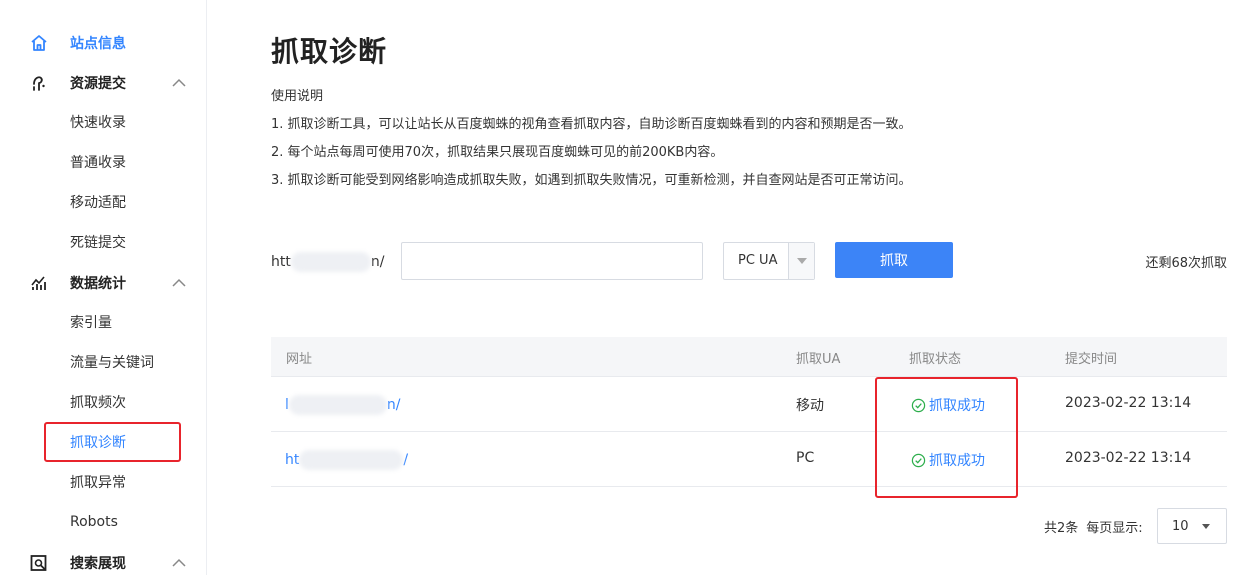 The image size is (1237, 575). Describe the element at coordinates (406, 460) in the screenshot. I see `row-url-end: /` at that location.